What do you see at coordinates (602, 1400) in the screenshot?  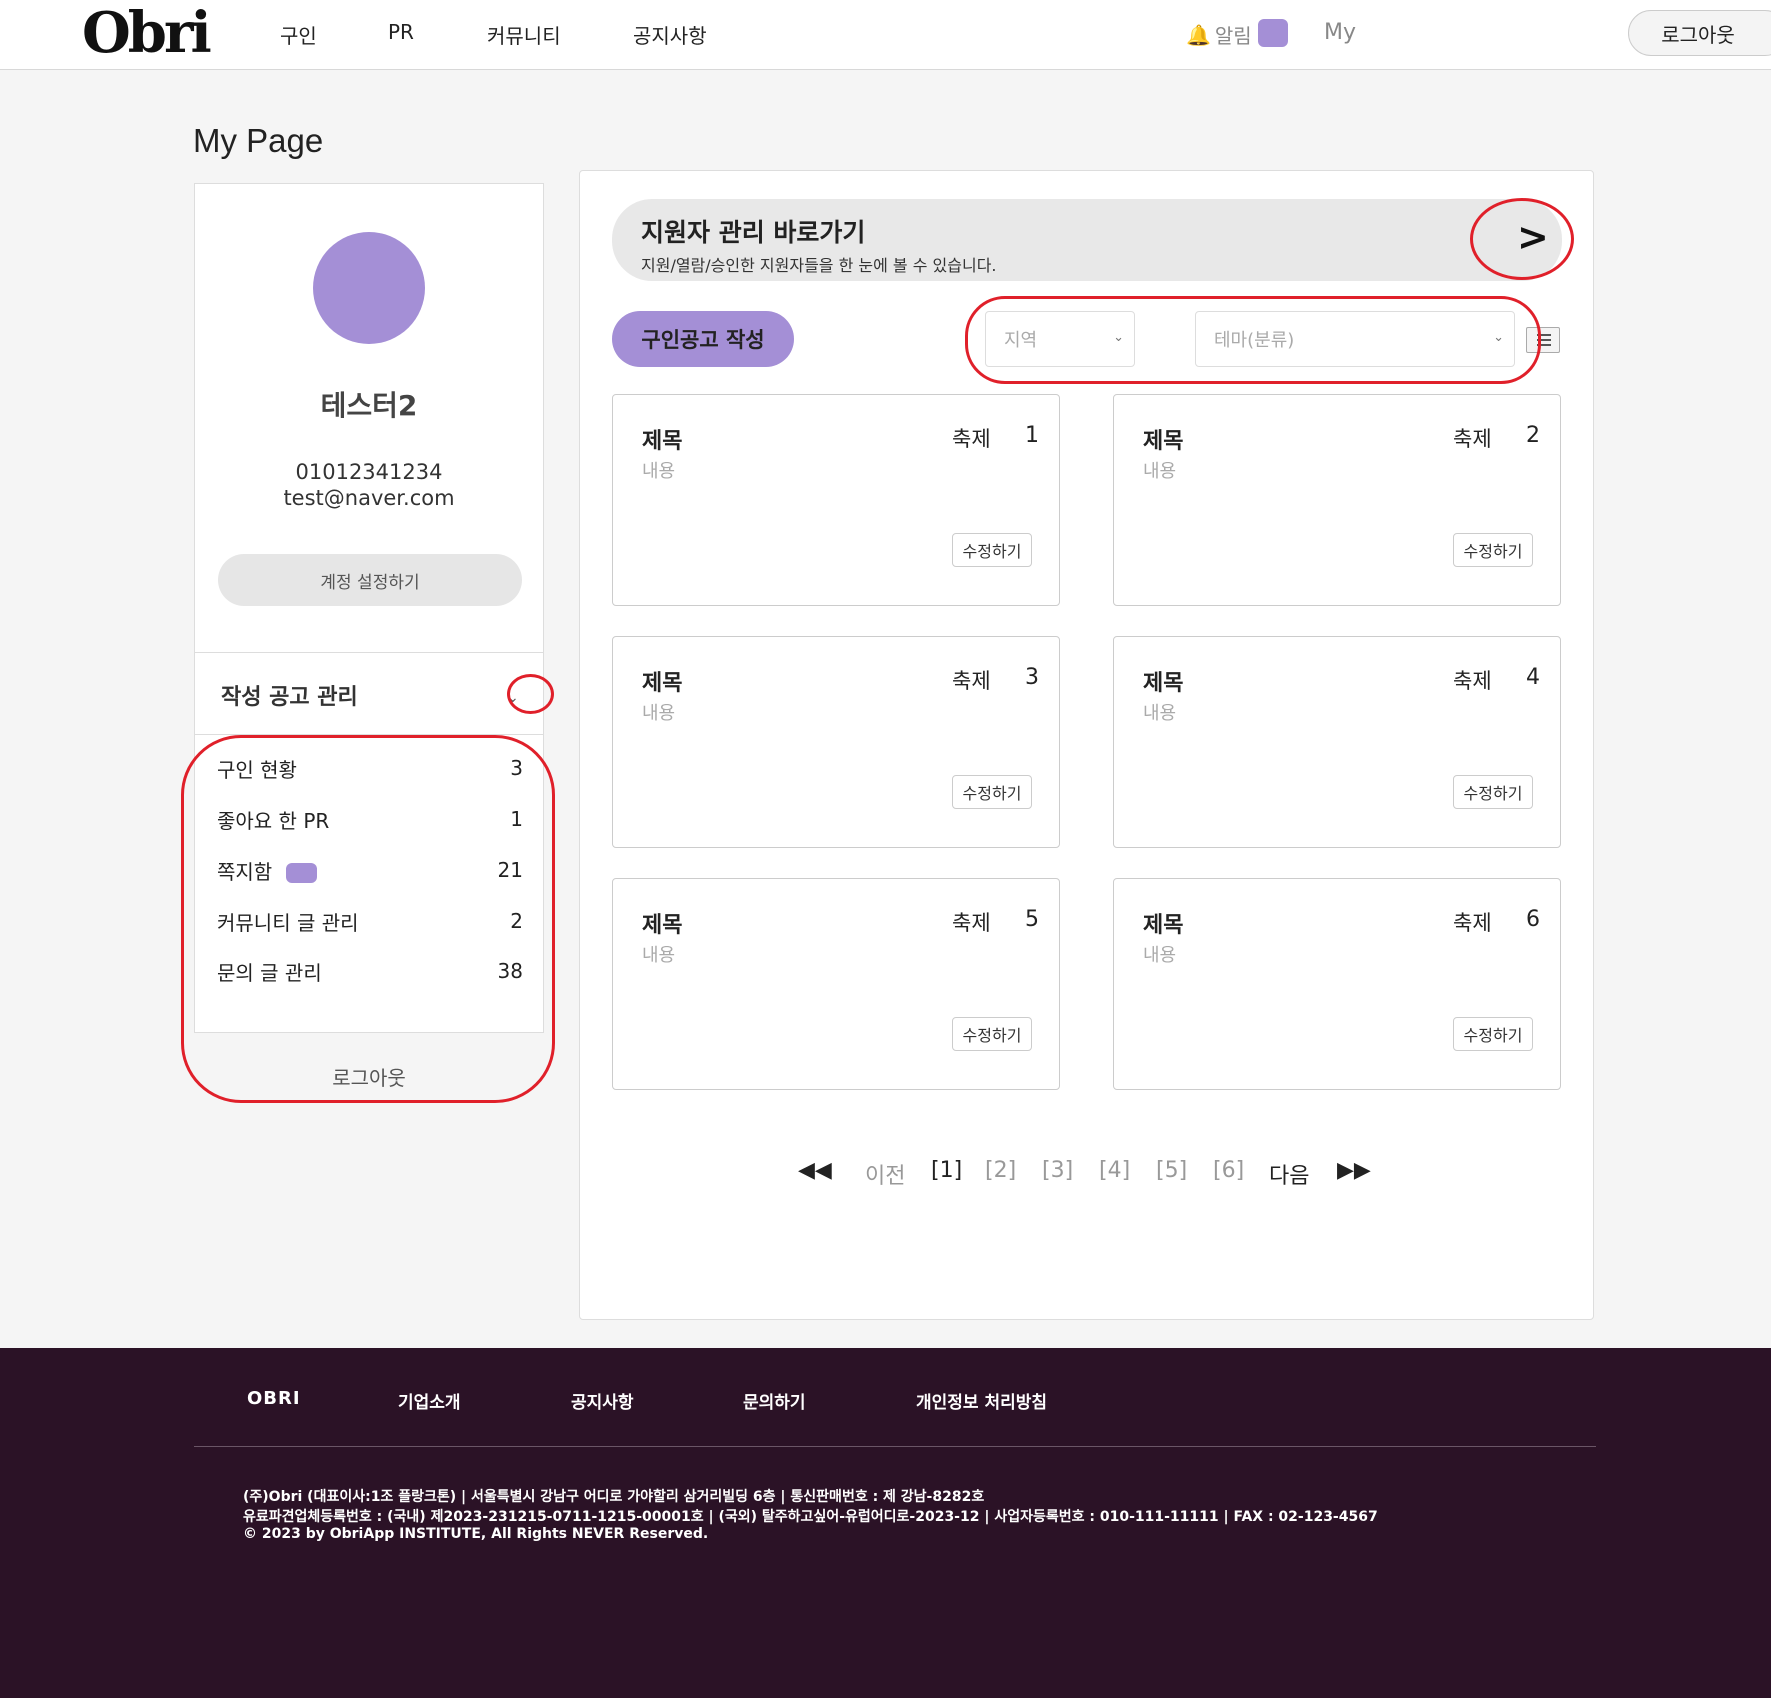 I see `footer-link-notice: 공지사항` at bounding box center [602, 1400].